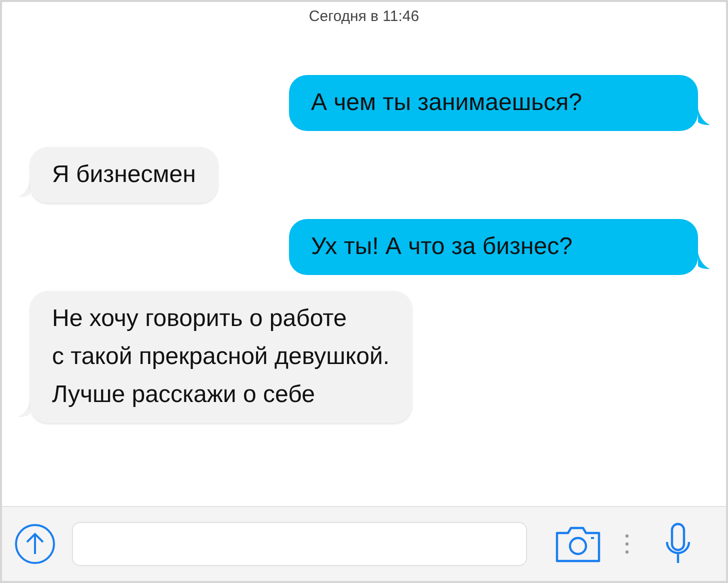 The width and height of the screenshot is (728, 583). Describe the element at coordinates (221, 357) in the screenshot. I see `message-bubble: Не хочу говорить о работе с такой прекрасной девушкой. Лучше расскажи о себе` at that location.